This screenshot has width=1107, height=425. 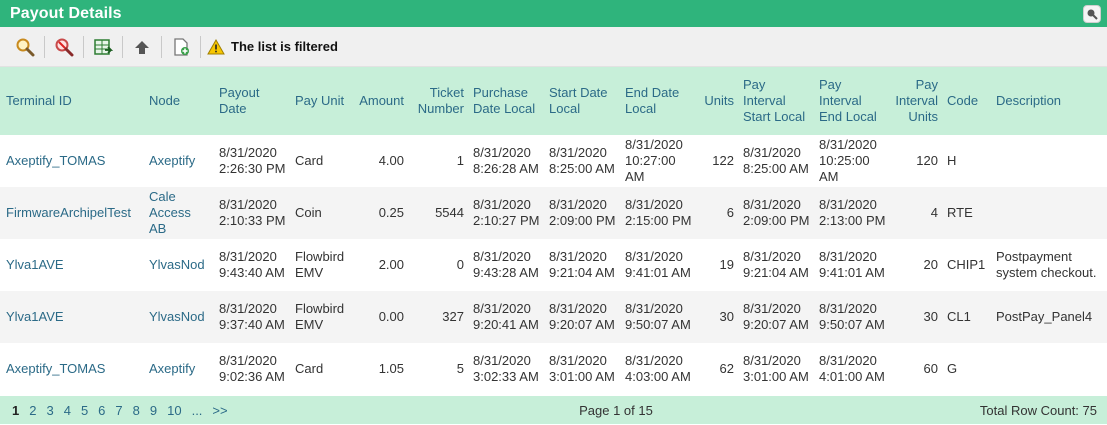 What do you see at coordinates (66, 13) in the screenshot?
I see `panel-title: Payout Details` at bounding box center [66, 13].